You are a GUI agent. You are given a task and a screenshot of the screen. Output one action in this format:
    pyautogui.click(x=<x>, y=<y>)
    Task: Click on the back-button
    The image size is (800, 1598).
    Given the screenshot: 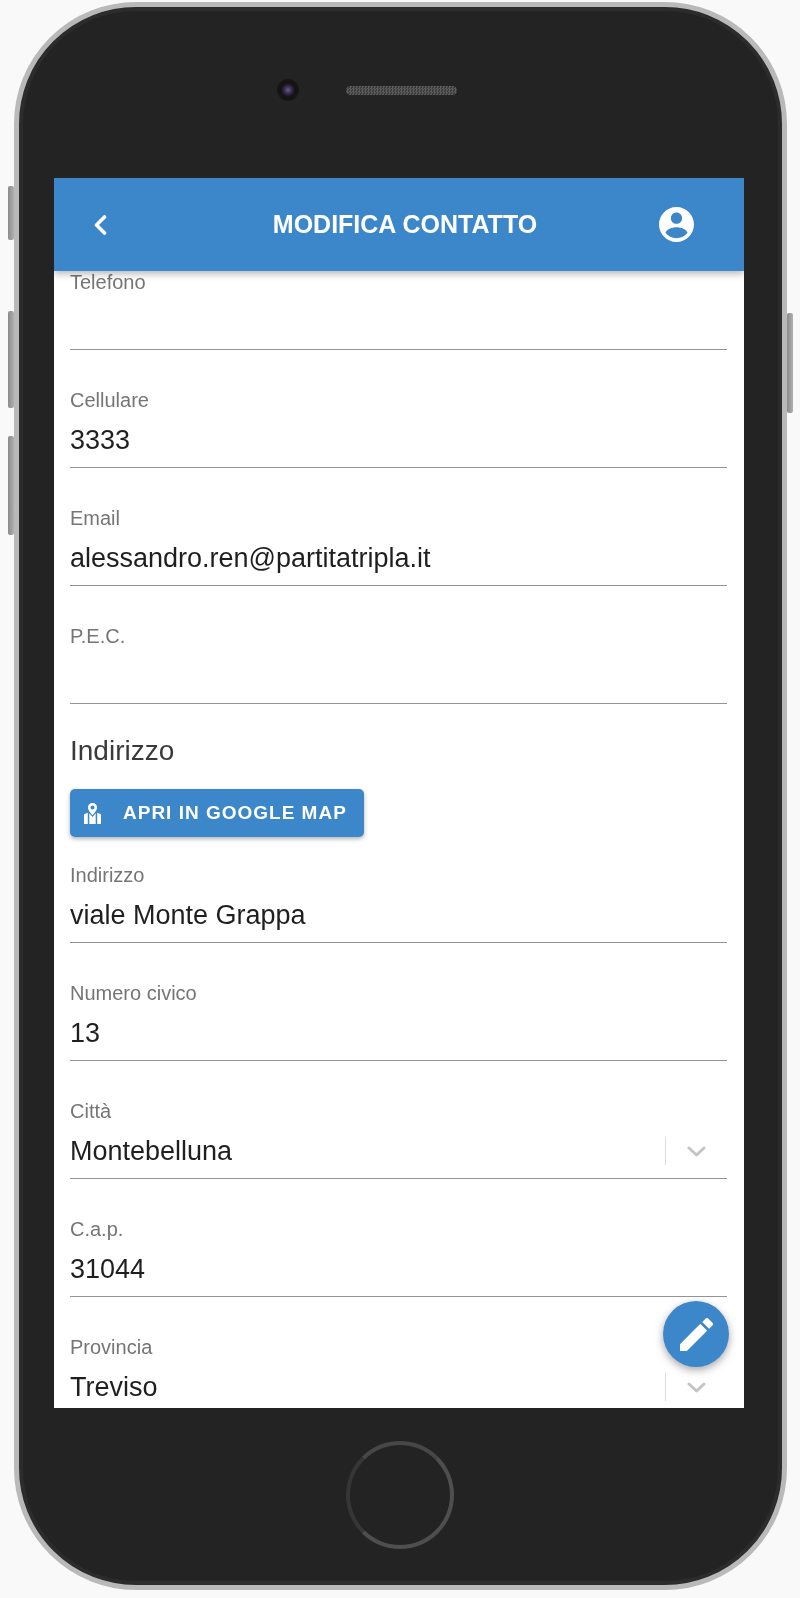 What is the action you would take?
    pyautogui.click(x=100, y=224)
    